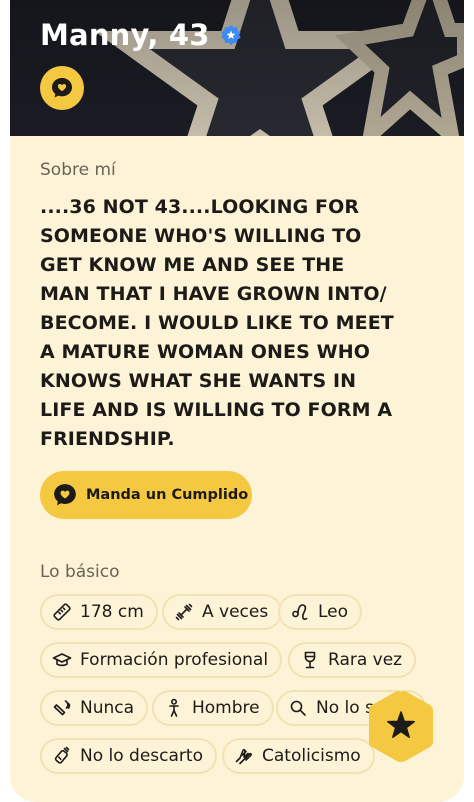 The image size is (474, 802). What do you see at coordinates (205, 352) in the screenshot?
I see `about-line: A MATURE WOMAN ONES WHO` at bounding box center [205, 352].